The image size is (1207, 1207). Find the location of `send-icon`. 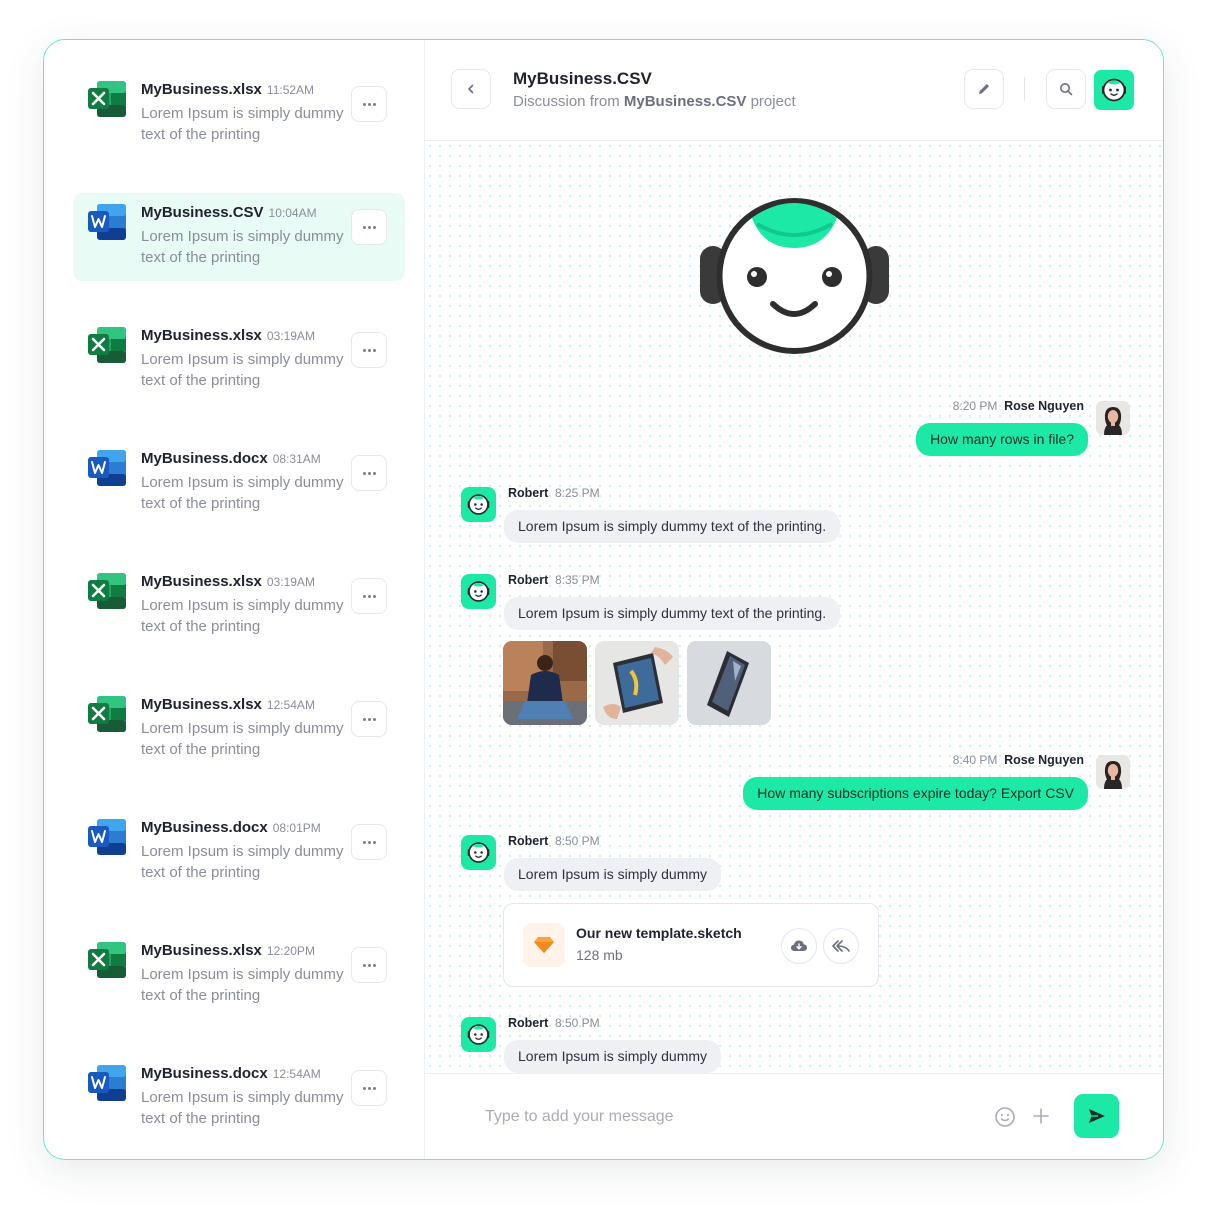

send-icon is located at coordinates (1096, 1116).